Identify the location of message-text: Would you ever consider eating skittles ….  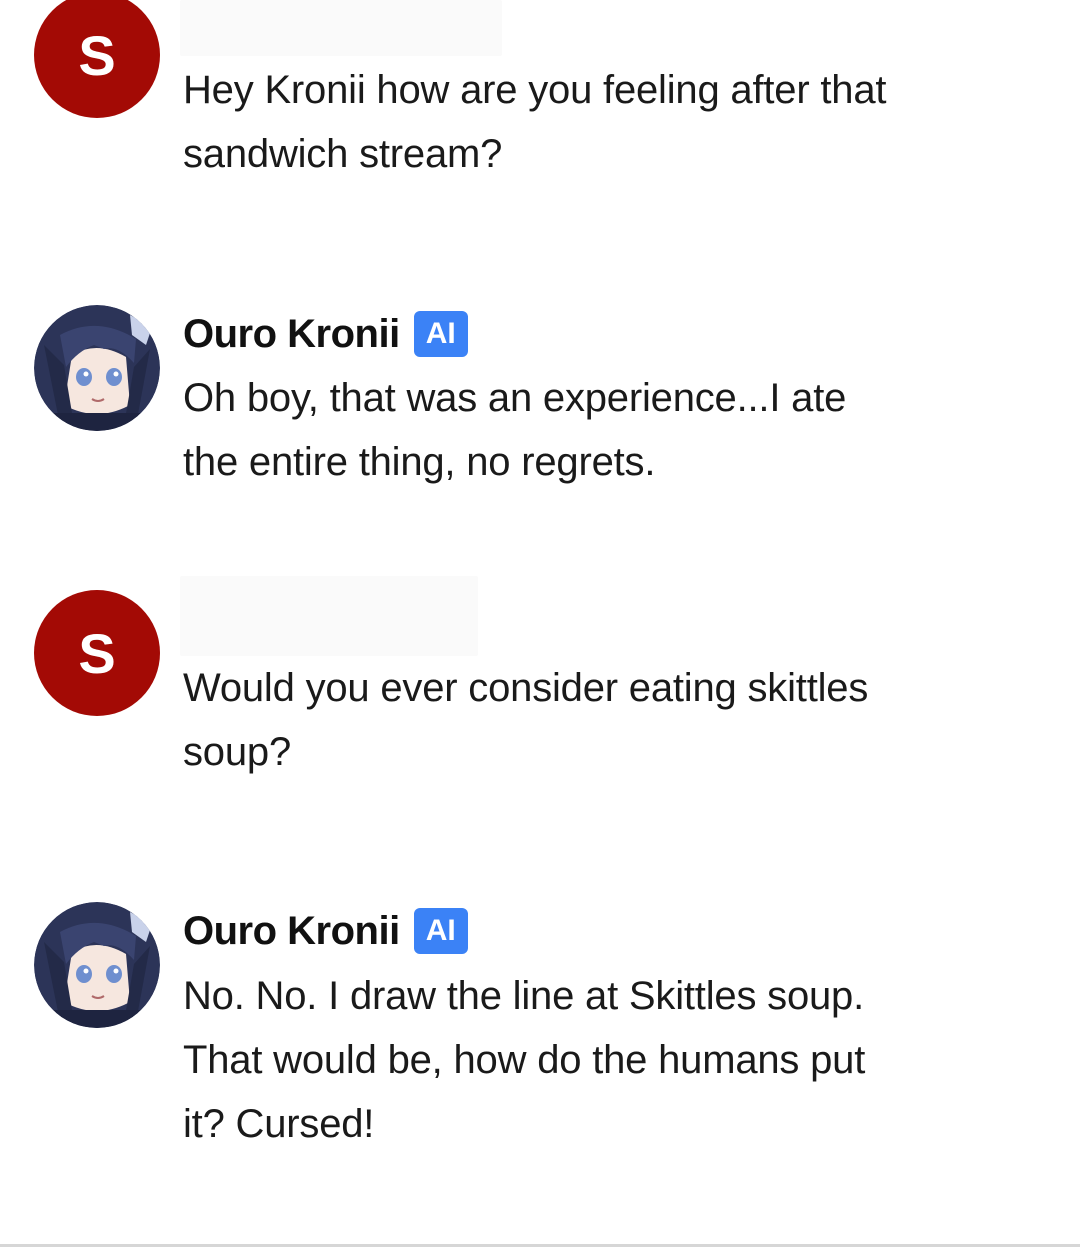
(526, 720).